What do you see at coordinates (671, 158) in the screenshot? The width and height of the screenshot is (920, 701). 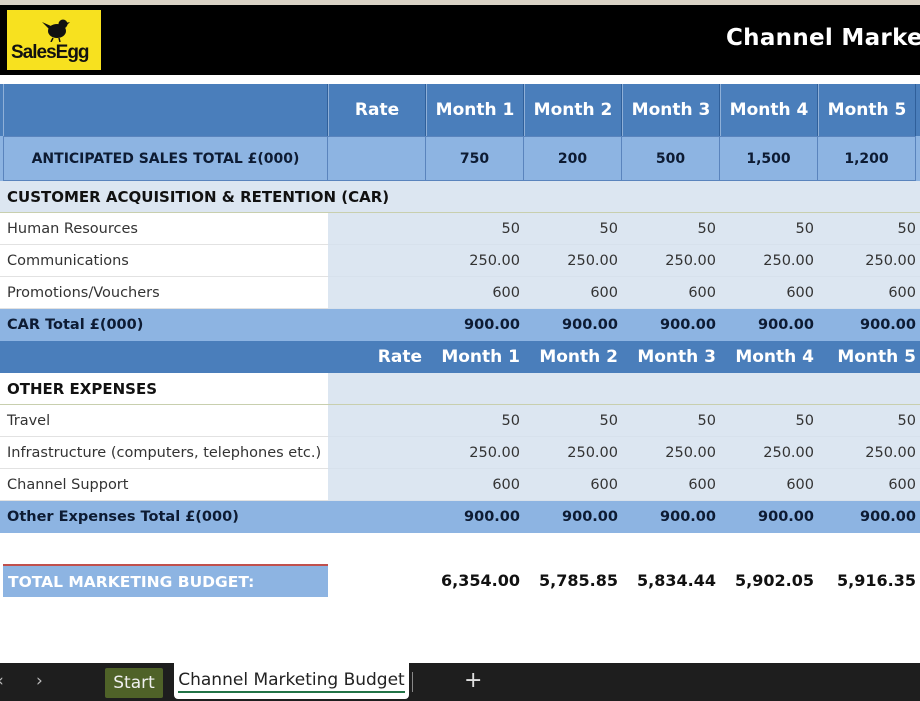 I see `sales-value-cell: 500` at bounding box center [671, 158].